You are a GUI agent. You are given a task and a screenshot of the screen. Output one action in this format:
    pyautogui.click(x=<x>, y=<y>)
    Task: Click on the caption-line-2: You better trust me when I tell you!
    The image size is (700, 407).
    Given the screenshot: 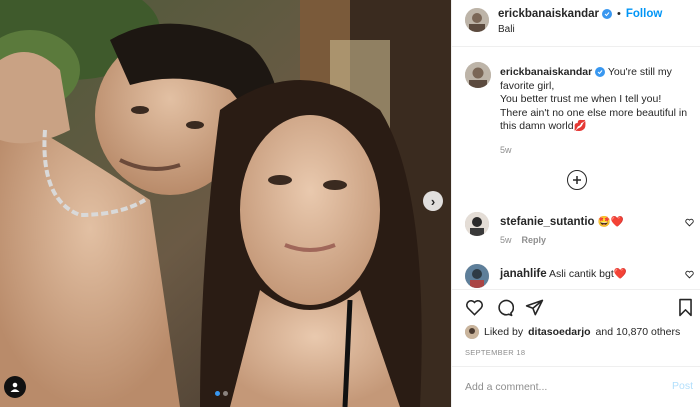 What is the action you would take?
    pyautogui.click(x=581, y=99)
    